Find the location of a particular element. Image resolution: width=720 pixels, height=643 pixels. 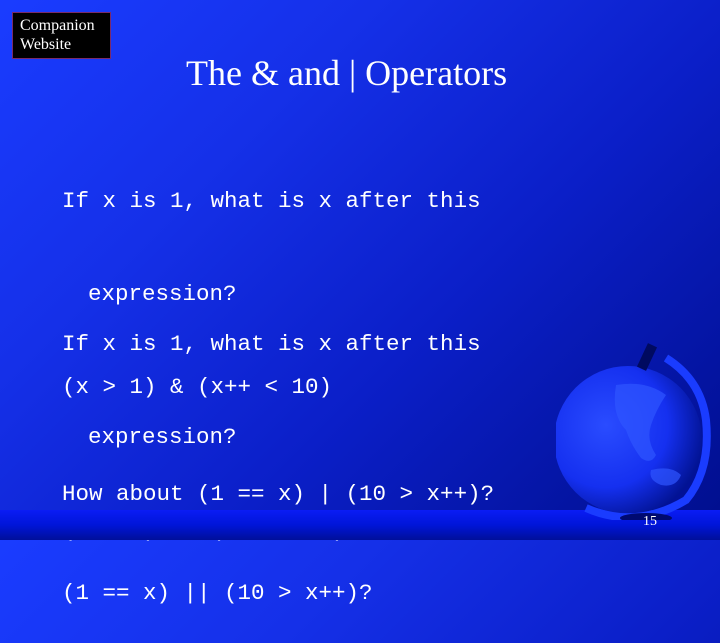

globe-icon is located at coordinates (633, 431).